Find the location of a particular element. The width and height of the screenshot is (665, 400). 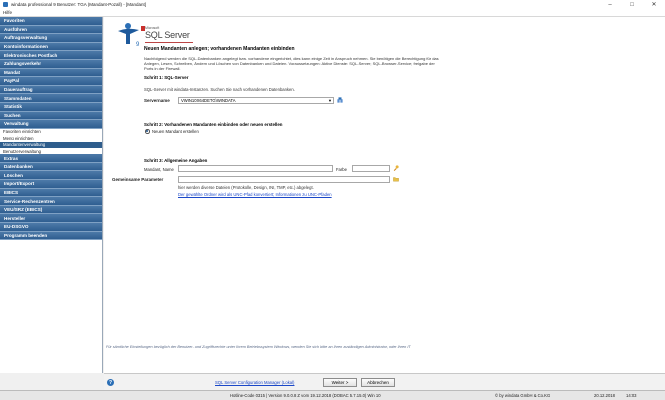

app-icon is located at coordinates (5, 4).